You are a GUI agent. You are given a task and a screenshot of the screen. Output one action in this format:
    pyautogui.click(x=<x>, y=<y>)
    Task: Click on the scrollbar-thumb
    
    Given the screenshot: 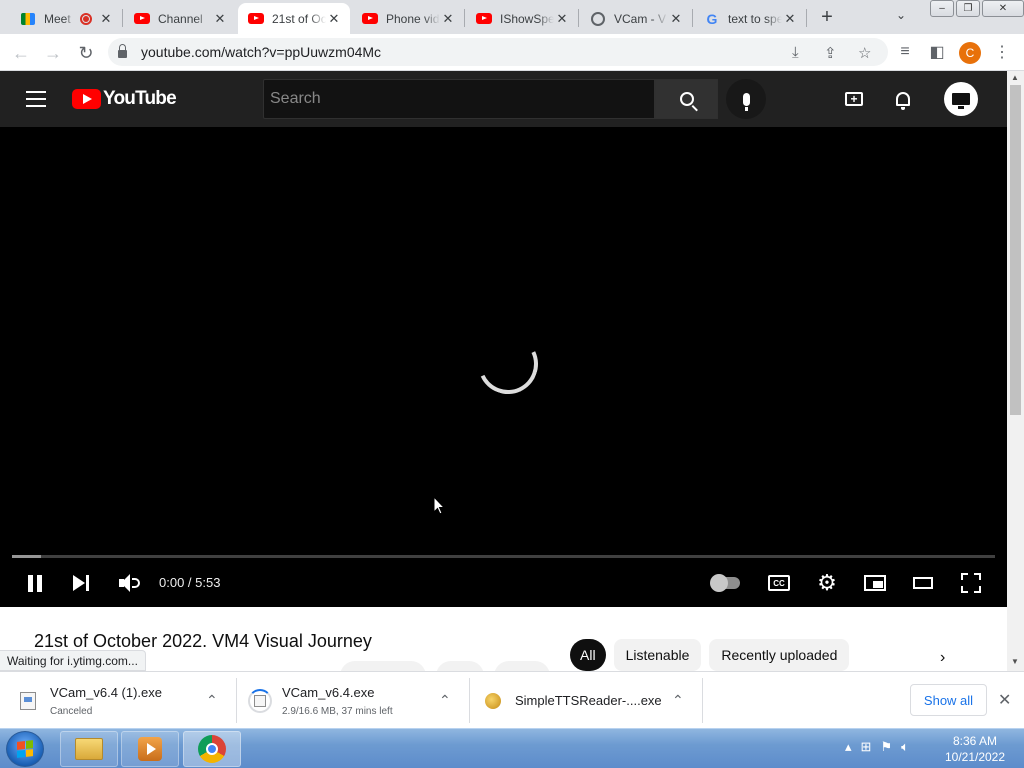 What is the action you would take?
    pyautogui.click(x=1015, y=250)
    